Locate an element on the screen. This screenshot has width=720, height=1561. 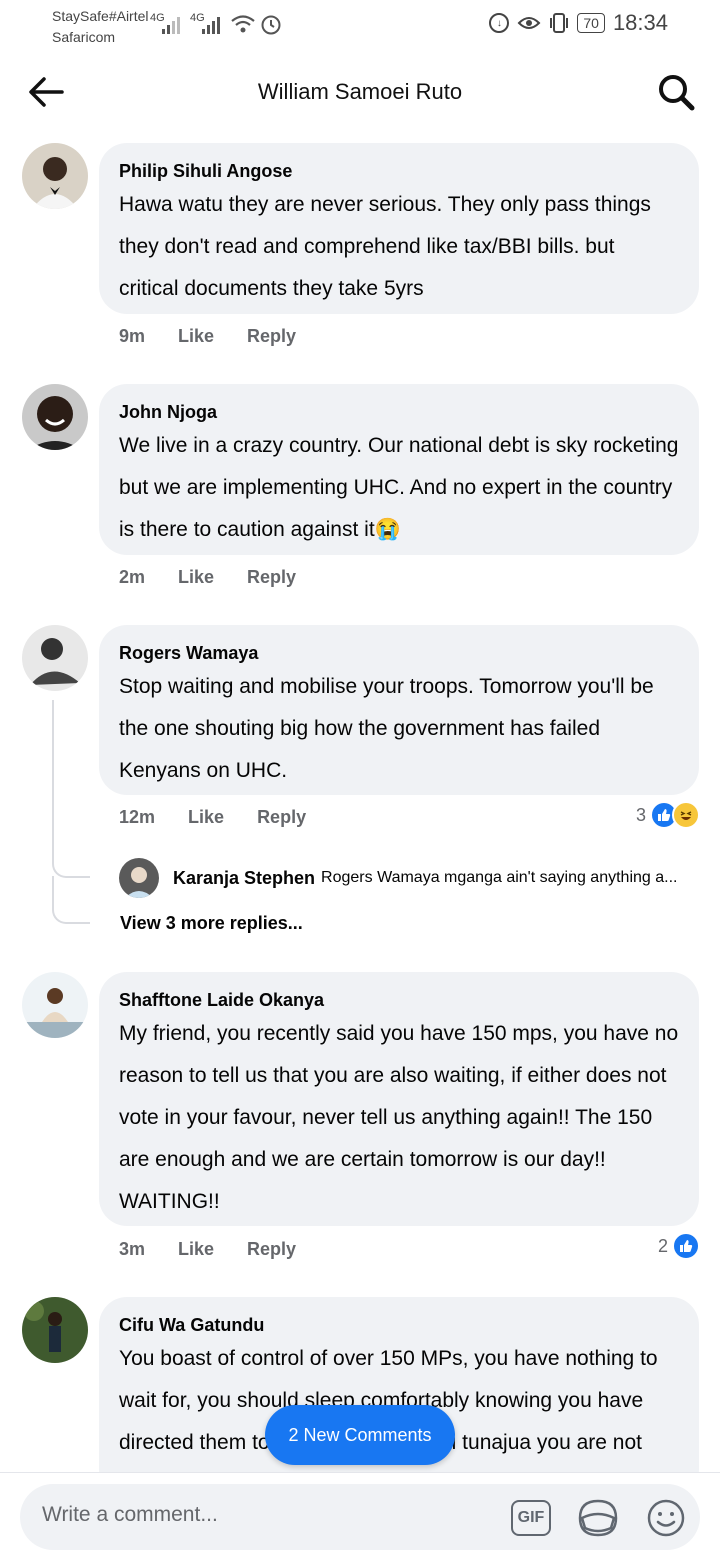
comment-author: Philip Sihuli Angose is located at coordinates (399, 171).